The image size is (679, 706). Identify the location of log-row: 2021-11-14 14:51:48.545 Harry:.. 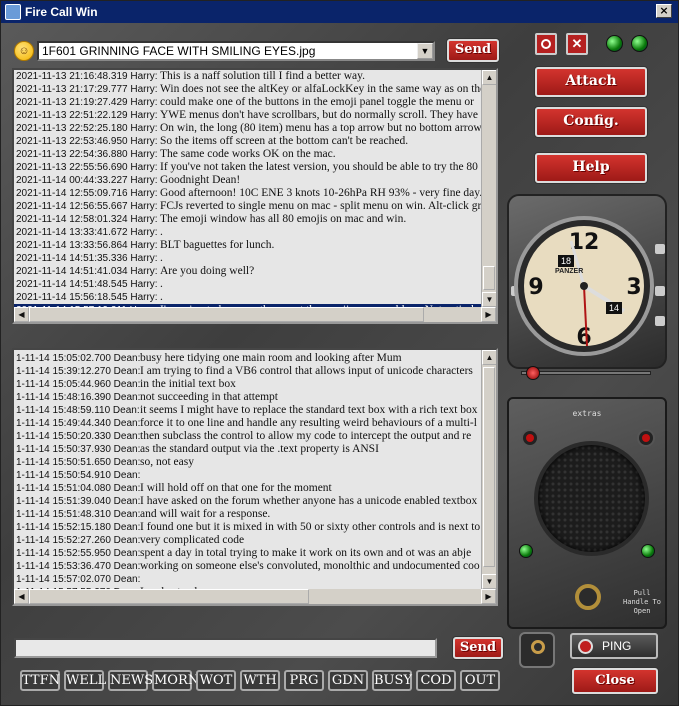
(249, 284).